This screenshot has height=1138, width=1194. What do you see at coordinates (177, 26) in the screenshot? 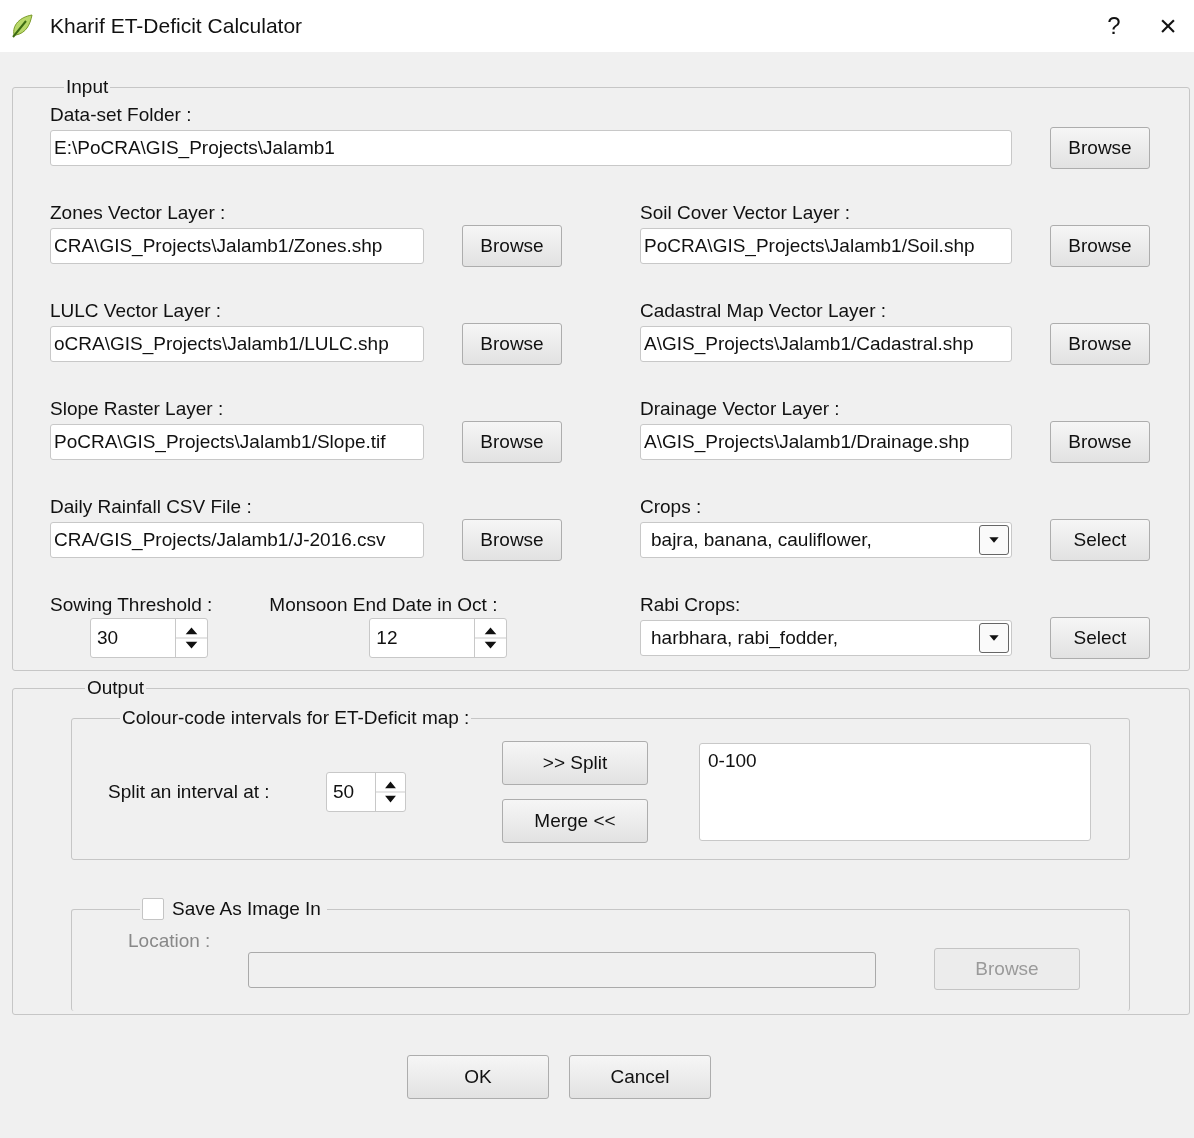
I see `window-title: Kharif ET-Deficit Calculator` at bounding box center [177, 26].